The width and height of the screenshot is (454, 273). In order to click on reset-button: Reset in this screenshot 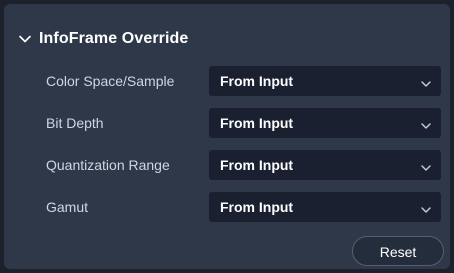, I will do `click(398, 251)`.